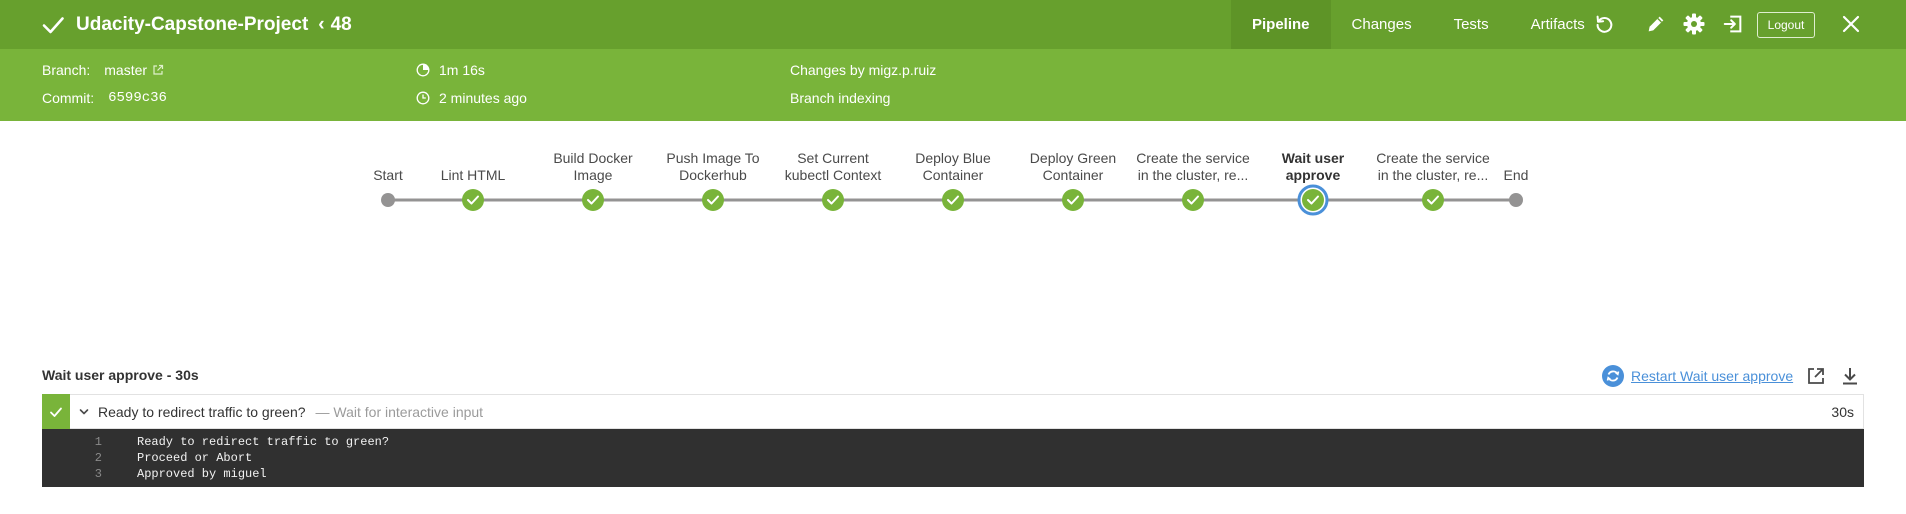 This screenshot has height=514, width=1906. I want to click on stage-label-line: Dockerhub, so click(713, 175).